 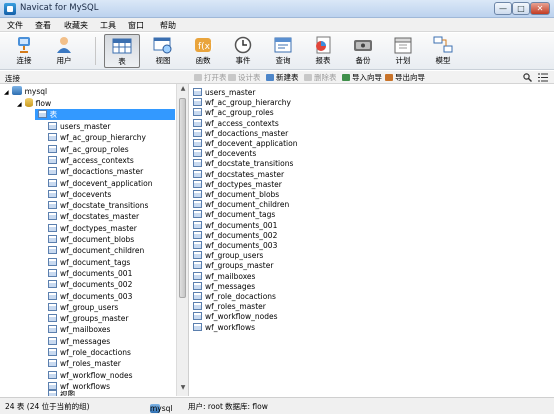 What do you see at coordinates (182, 198) in the screenshot?
I see `tree-scrollbar-thumb` at bounding box center [182, 198].